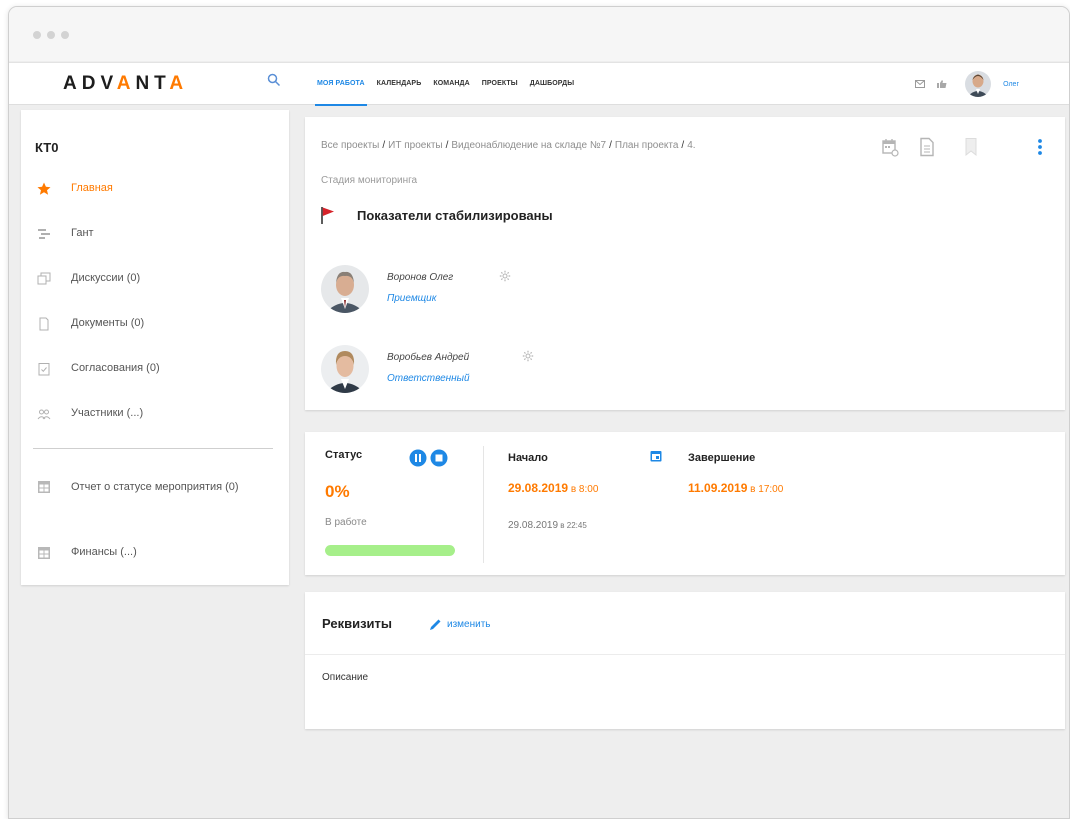  What do you see at coordinates (528, 145) in the screenshot?
I see `breadcrumb-item: Видеонаблюдение на складе №7` at bounding box center [528, 145].